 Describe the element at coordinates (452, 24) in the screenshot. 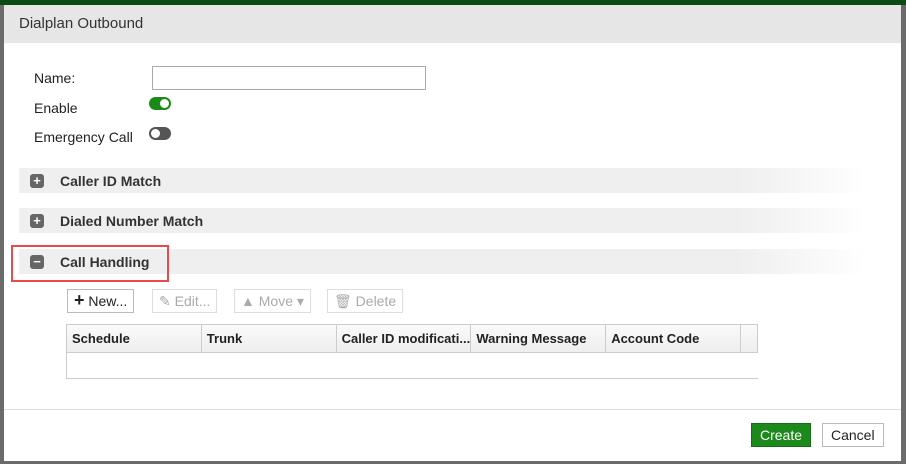

I see `dialog-title: Dialplan Outbound` at that location.